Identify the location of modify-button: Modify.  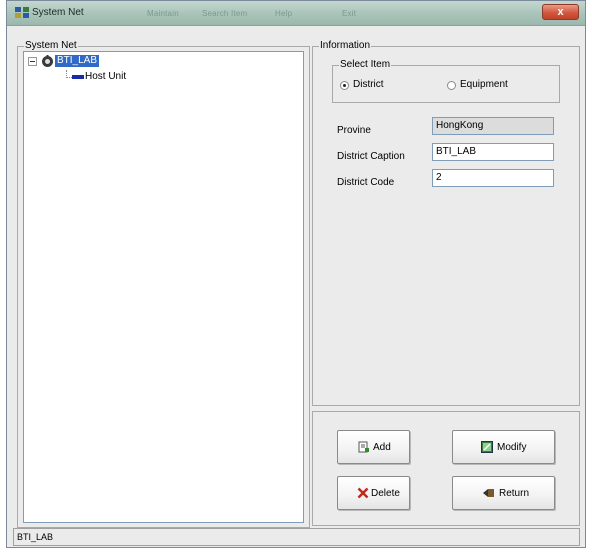
(503, 447).